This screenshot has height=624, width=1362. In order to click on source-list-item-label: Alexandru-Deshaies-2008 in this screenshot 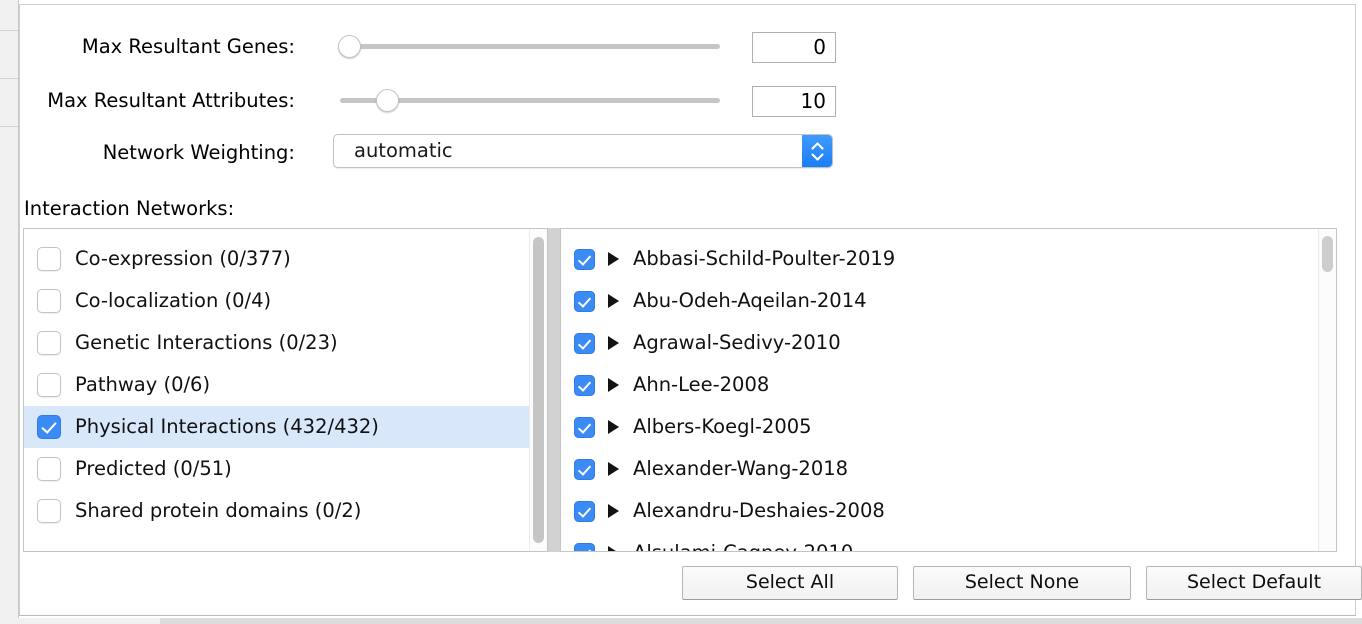, I will do `click(759, 511)`.